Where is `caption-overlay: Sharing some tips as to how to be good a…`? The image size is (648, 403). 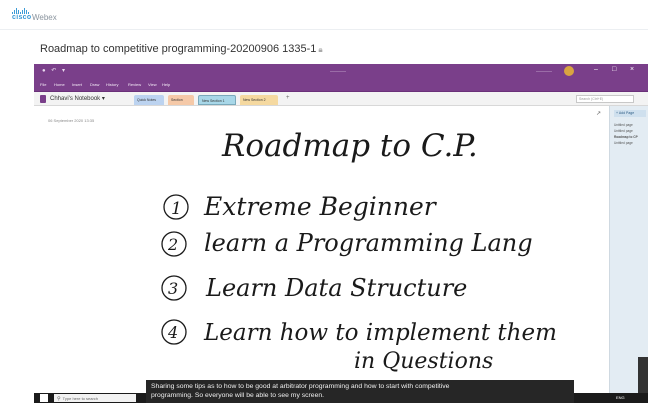
caption-overlay: Sharing some tips as to how to be good a… is located at coordinates (360, 391).